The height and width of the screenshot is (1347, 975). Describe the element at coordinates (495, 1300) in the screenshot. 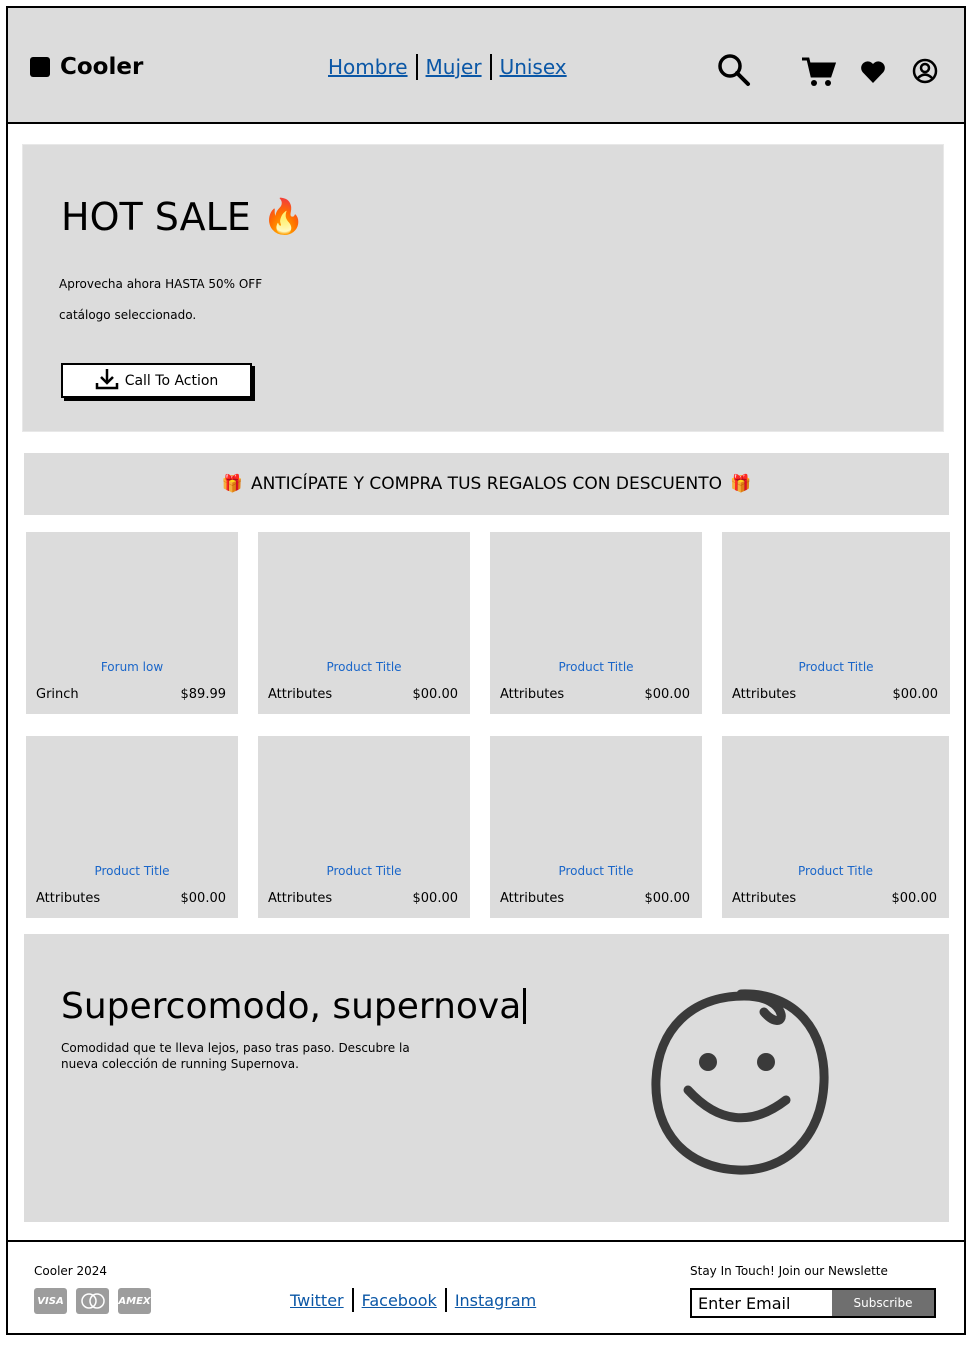

I see `instagram-link: Instagram` at that location.